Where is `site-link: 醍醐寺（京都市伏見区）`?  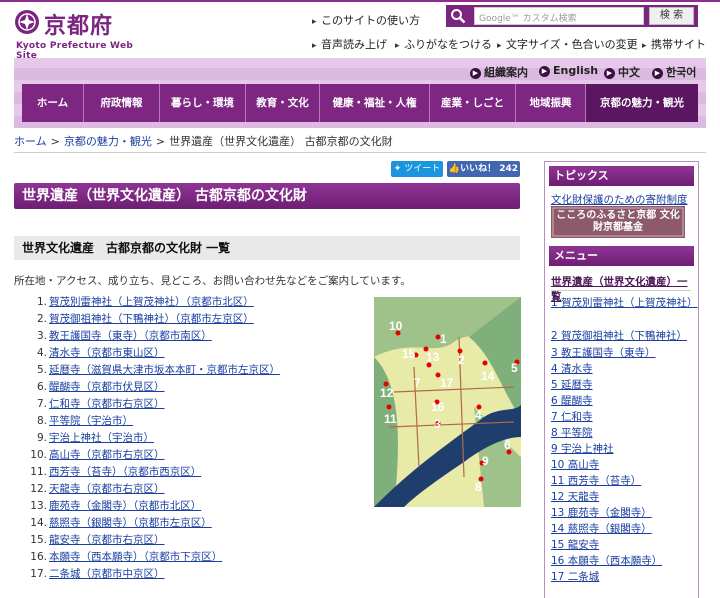 site-link: 醍醐寺（京都市伏見区） is located at coordinates (107, 387).